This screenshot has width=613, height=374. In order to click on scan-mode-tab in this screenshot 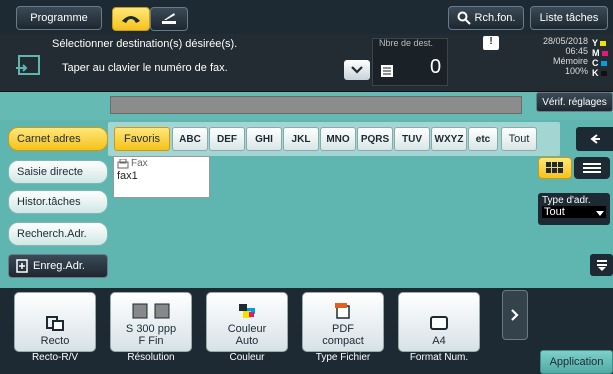, I will do `click(169, 19)`.